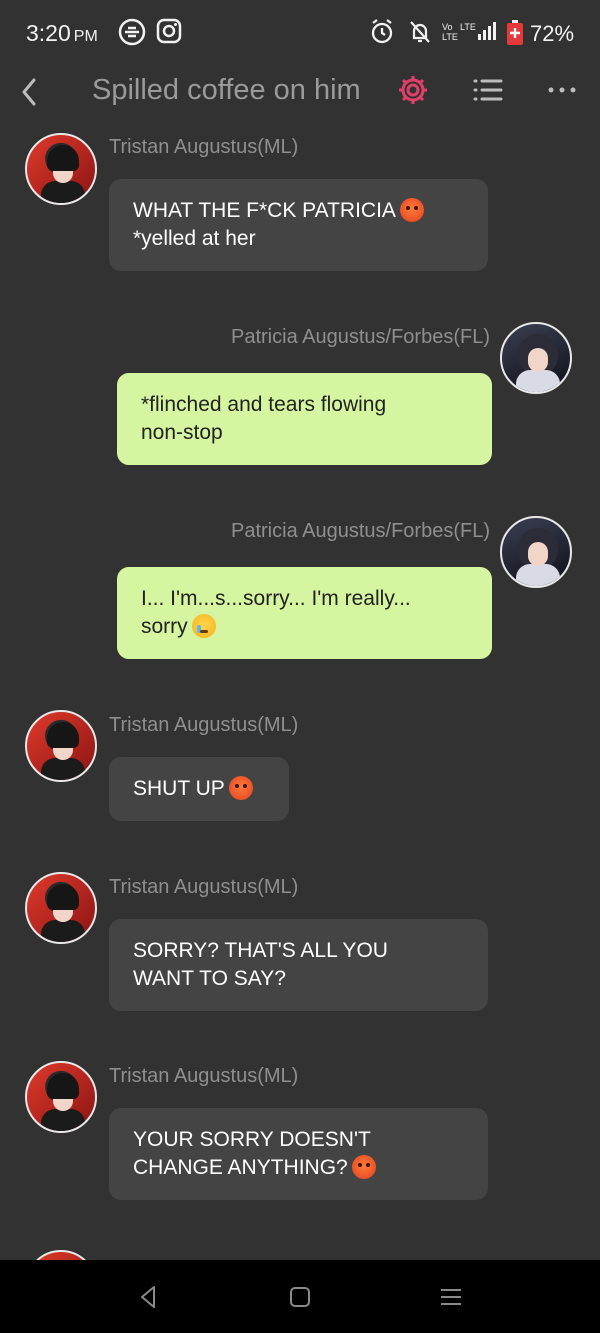 This screenshot has width=600, height=1333. I want to click on settings-button, so click(413, 90).